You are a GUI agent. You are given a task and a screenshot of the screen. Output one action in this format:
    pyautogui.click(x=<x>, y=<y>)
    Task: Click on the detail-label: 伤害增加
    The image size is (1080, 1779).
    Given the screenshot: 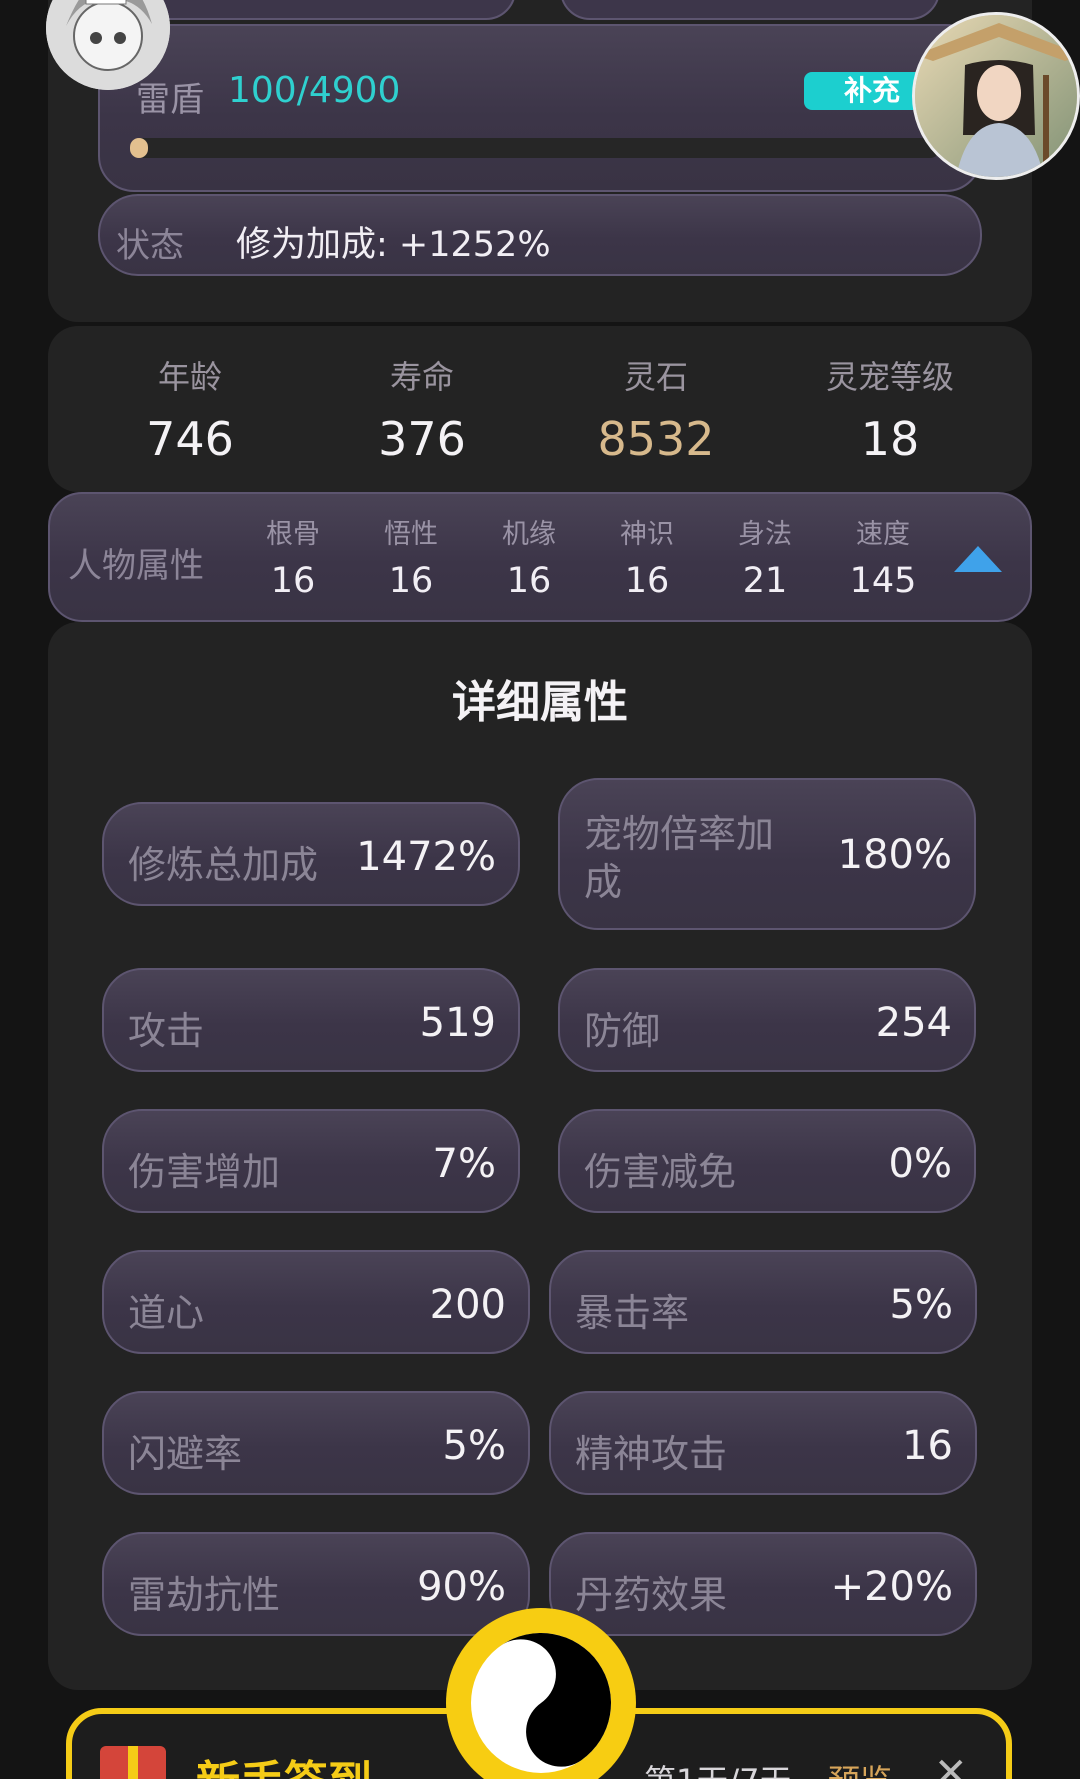 What is the action you would take?
    pyautogui.click(x=204, y=1172)
    